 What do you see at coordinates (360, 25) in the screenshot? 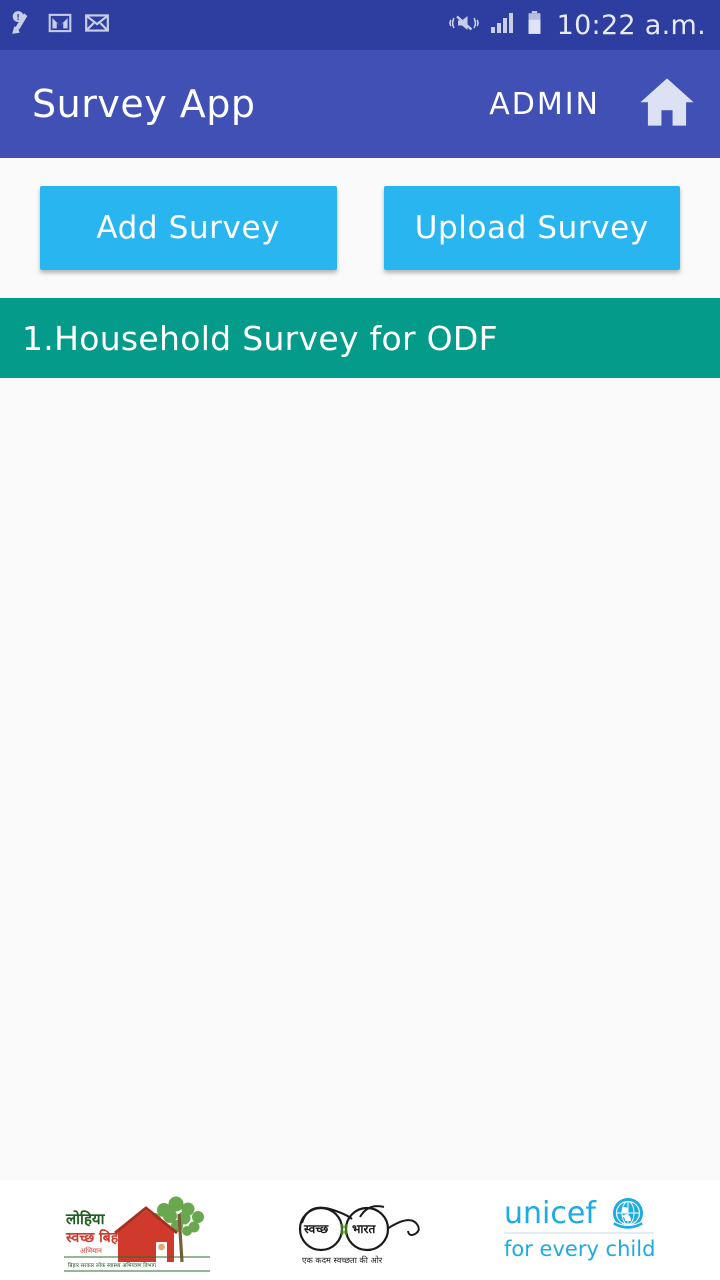
I see `status-bar: ! 10:22 a.m.` at bounding box center [360, 25].